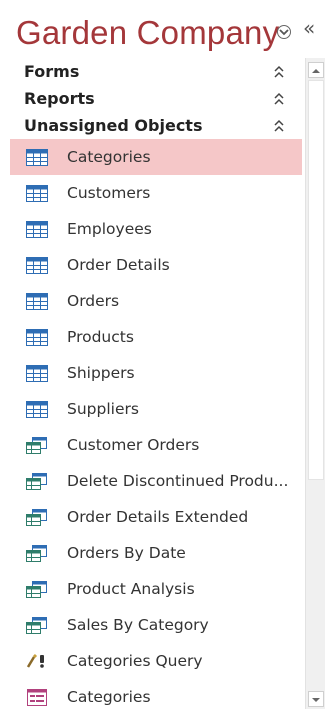 This screenshot has height=709, width=325. Describe the element at coordinates (37, 661) in the screenshot. I see `action-query-icon` at that location.